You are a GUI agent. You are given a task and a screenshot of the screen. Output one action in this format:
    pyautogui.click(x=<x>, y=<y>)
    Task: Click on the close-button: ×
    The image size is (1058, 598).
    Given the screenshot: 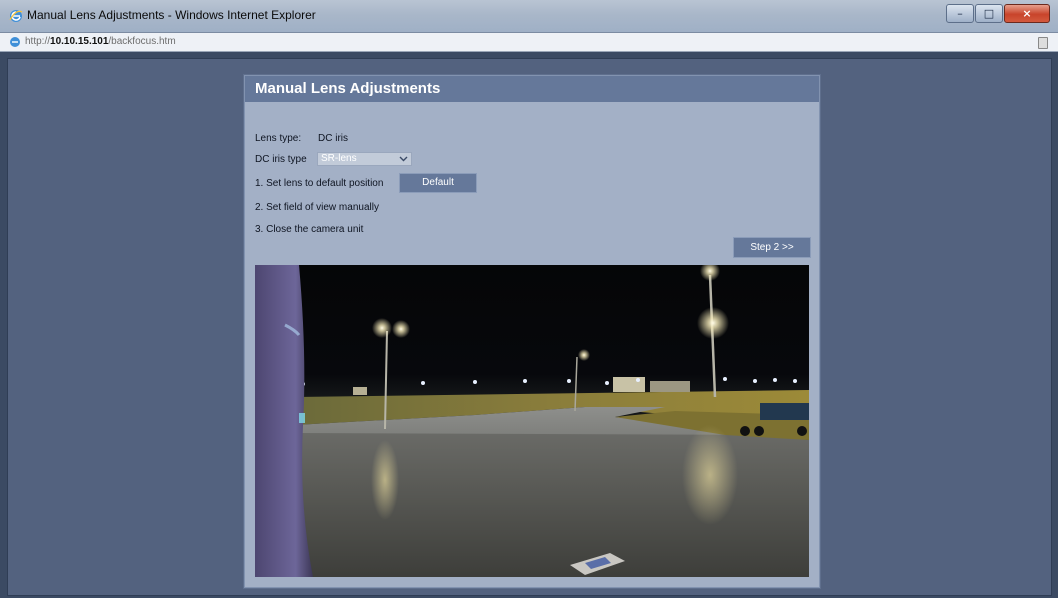 What is the action you would take?
    pyautogui.click(x=1027, y=13)
    